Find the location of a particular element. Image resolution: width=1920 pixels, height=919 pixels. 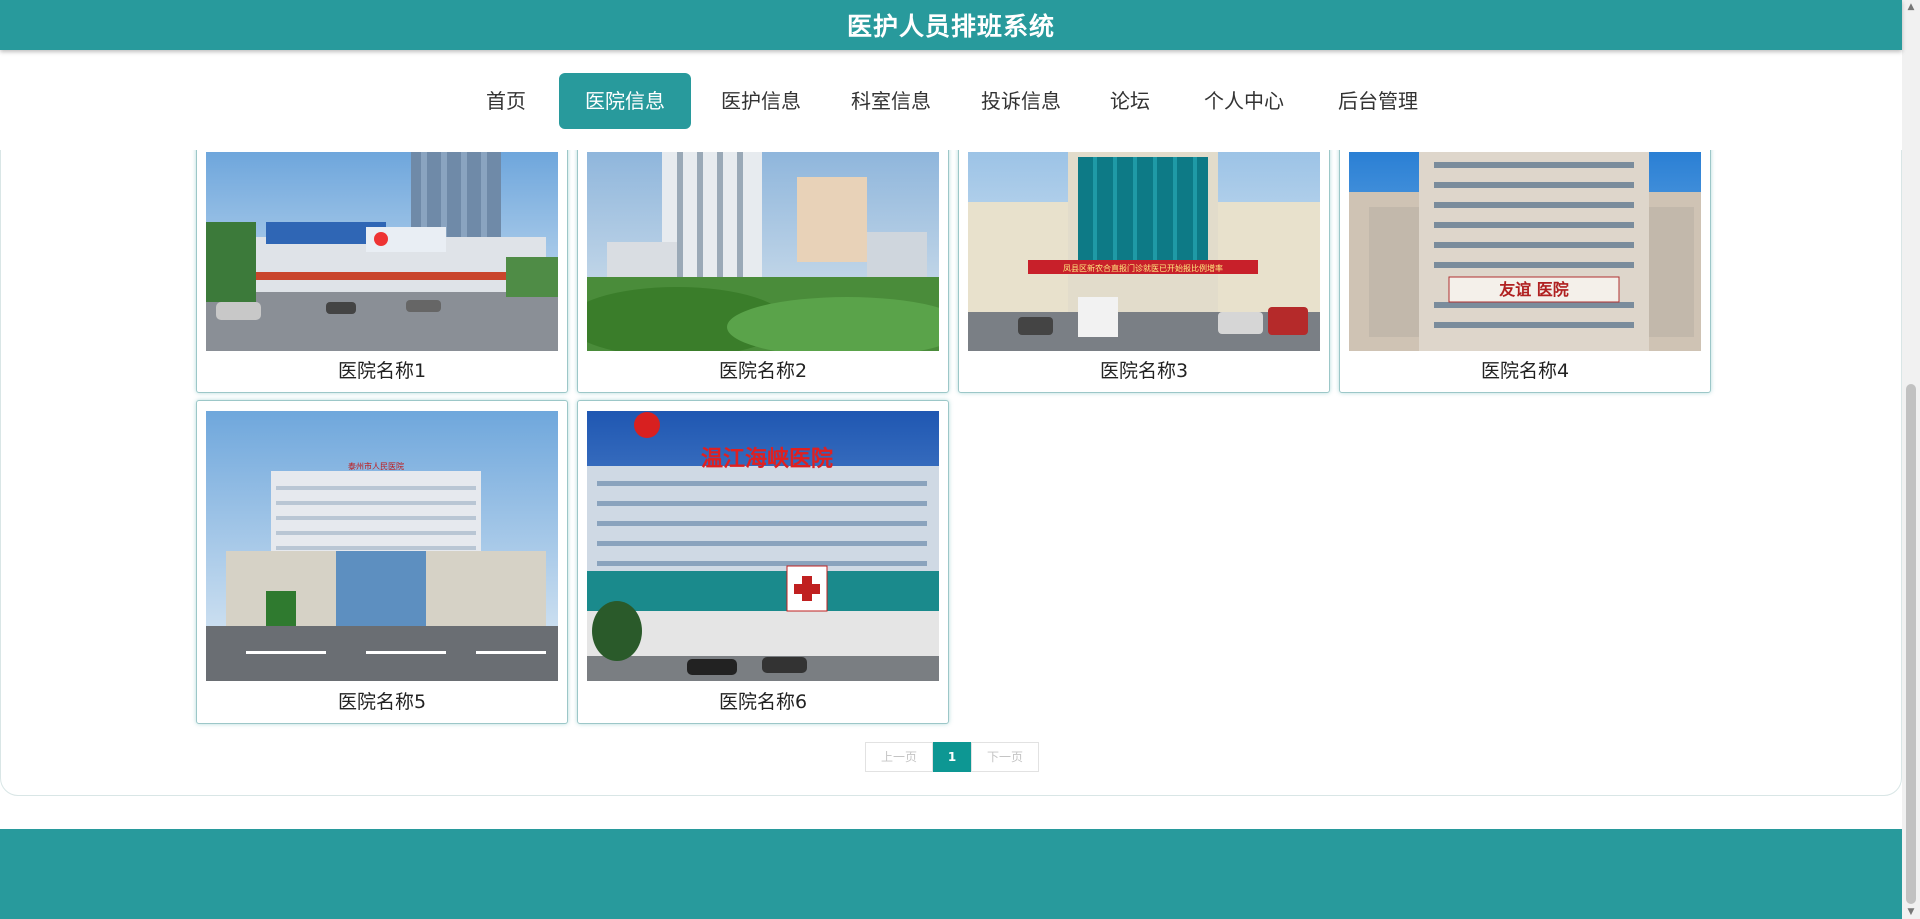

hospital-card-1: 医院名称1 is located at coordinates (382, 267).